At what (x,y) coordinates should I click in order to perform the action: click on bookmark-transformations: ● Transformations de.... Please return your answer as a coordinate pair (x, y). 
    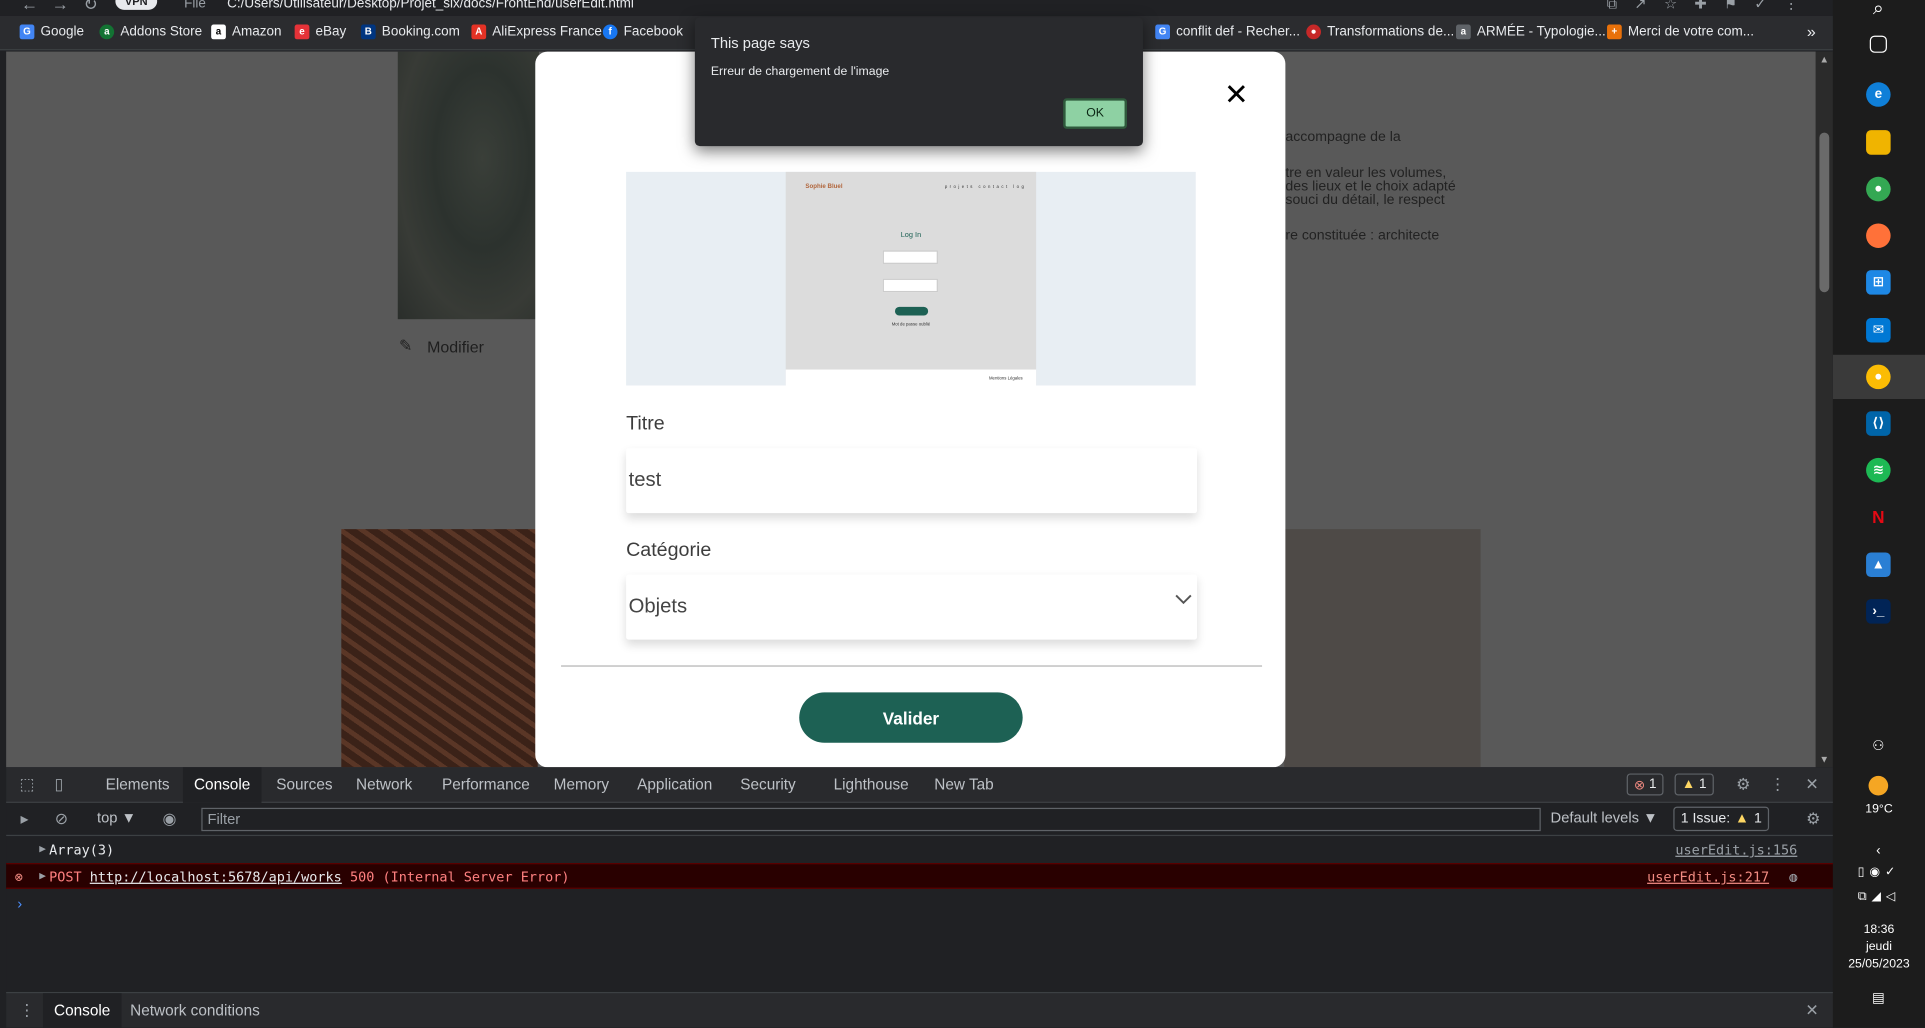
    Looking at the image, I should click on (1380, 32).